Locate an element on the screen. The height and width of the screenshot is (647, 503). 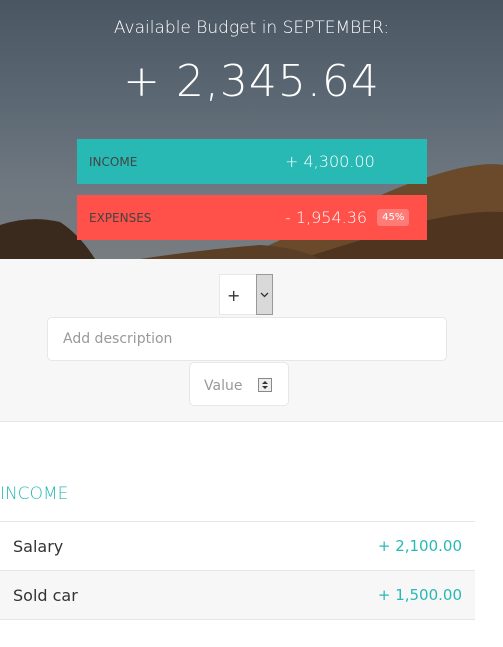
income-list: Salary + 2,100.00 Sold car + 1,500.00 is located at coordinates (237, 570).